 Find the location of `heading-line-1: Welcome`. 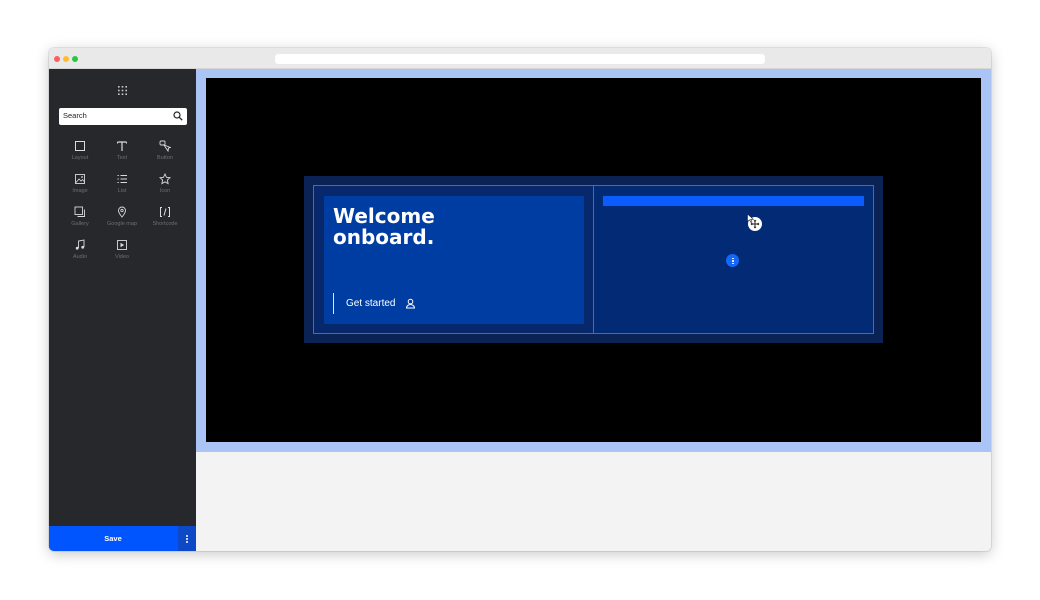

heading-line-1: Welcome is located at coordinates (384, 216).